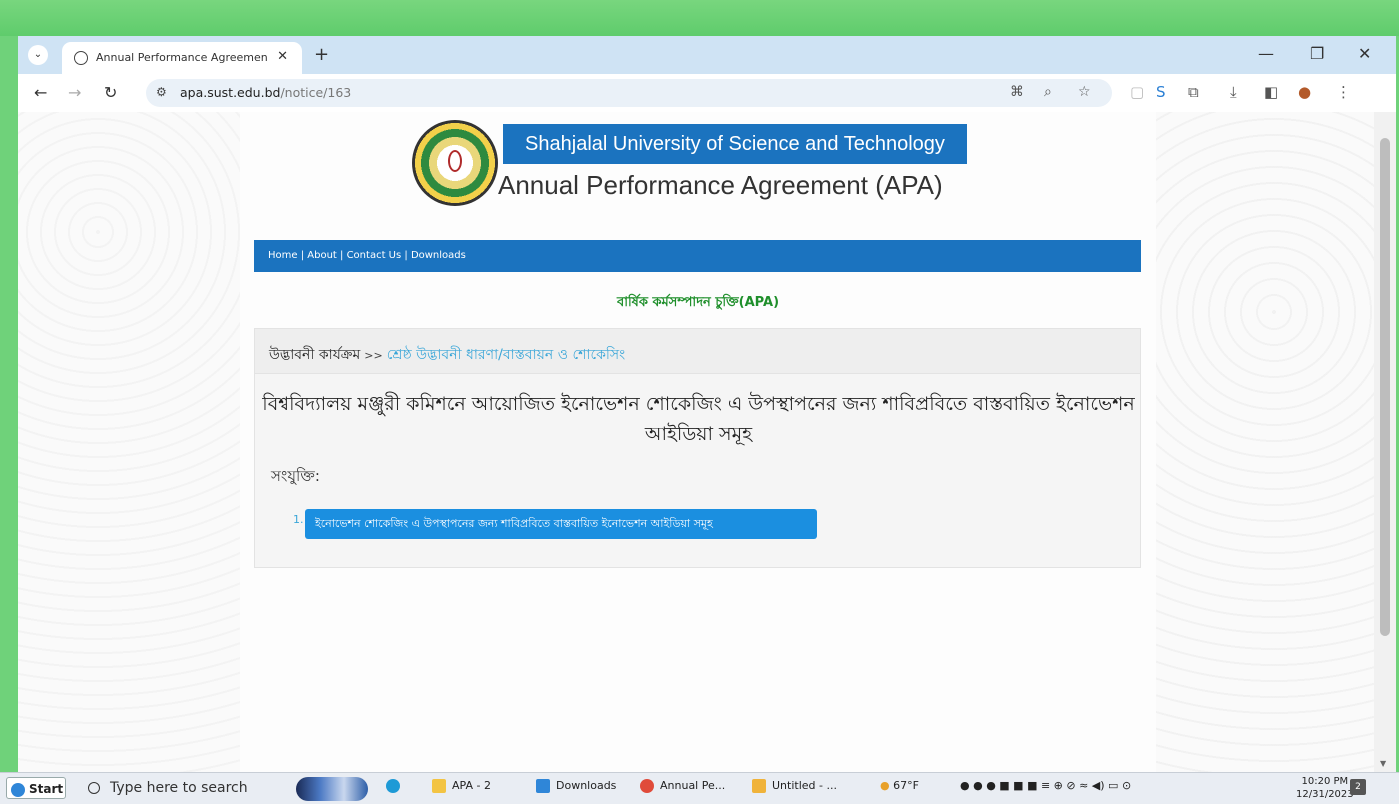  What do you see at coordinates (1161, 92) in the screenshot?
I see `extension-s-icon: S` at bounding box center [1161, 92].